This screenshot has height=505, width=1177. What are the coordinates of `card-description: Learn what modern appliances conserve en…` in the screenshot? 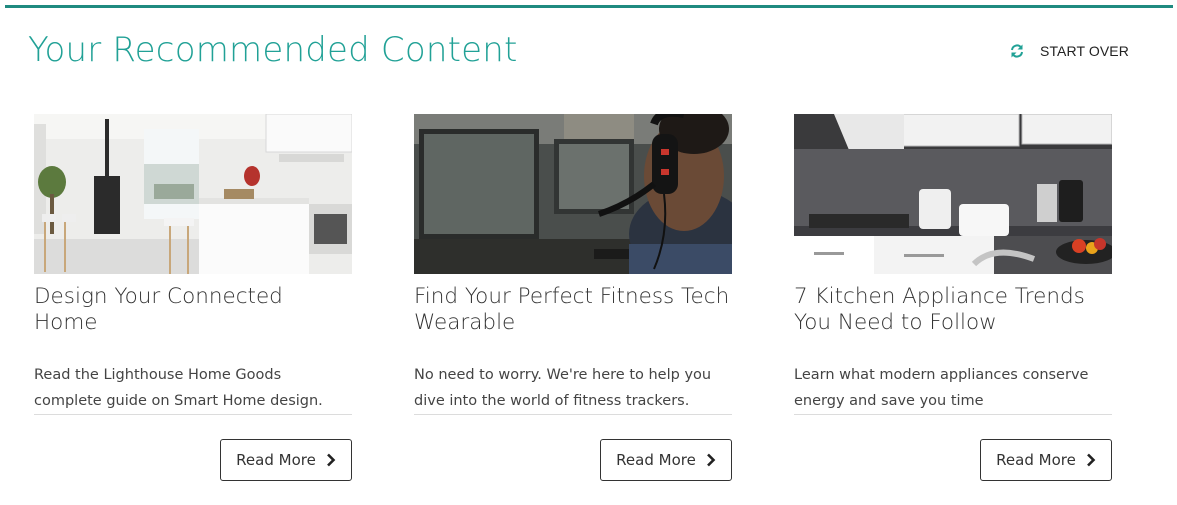 It's located at (941, 388).